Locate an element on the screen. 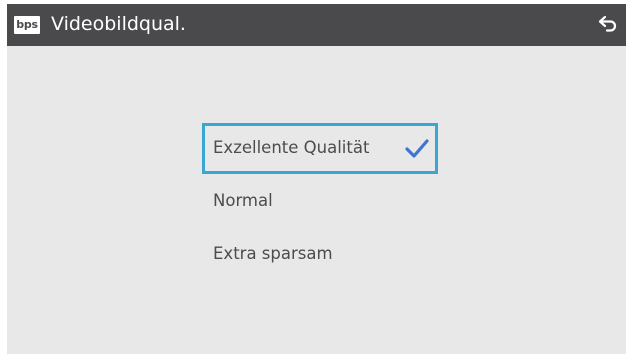 This screenshot has height=358, width=630. option-extra-economical: Extra sparsam is located at coordinates (320, 254).